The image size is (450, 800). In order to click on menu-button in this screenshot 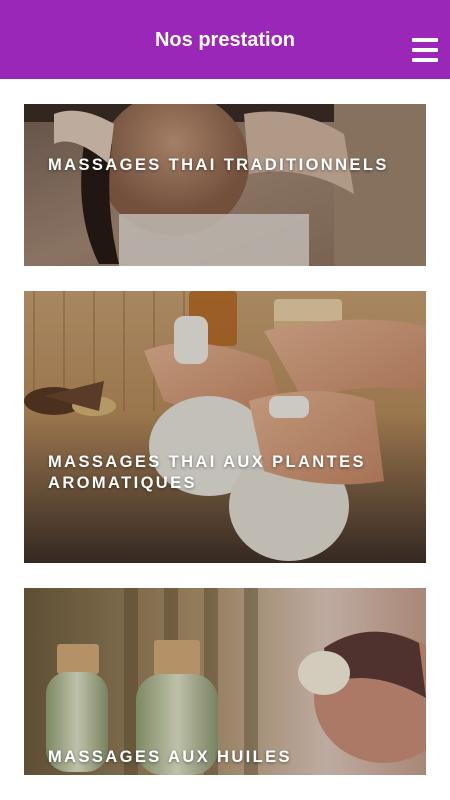, I will do `click(425, 50)`.